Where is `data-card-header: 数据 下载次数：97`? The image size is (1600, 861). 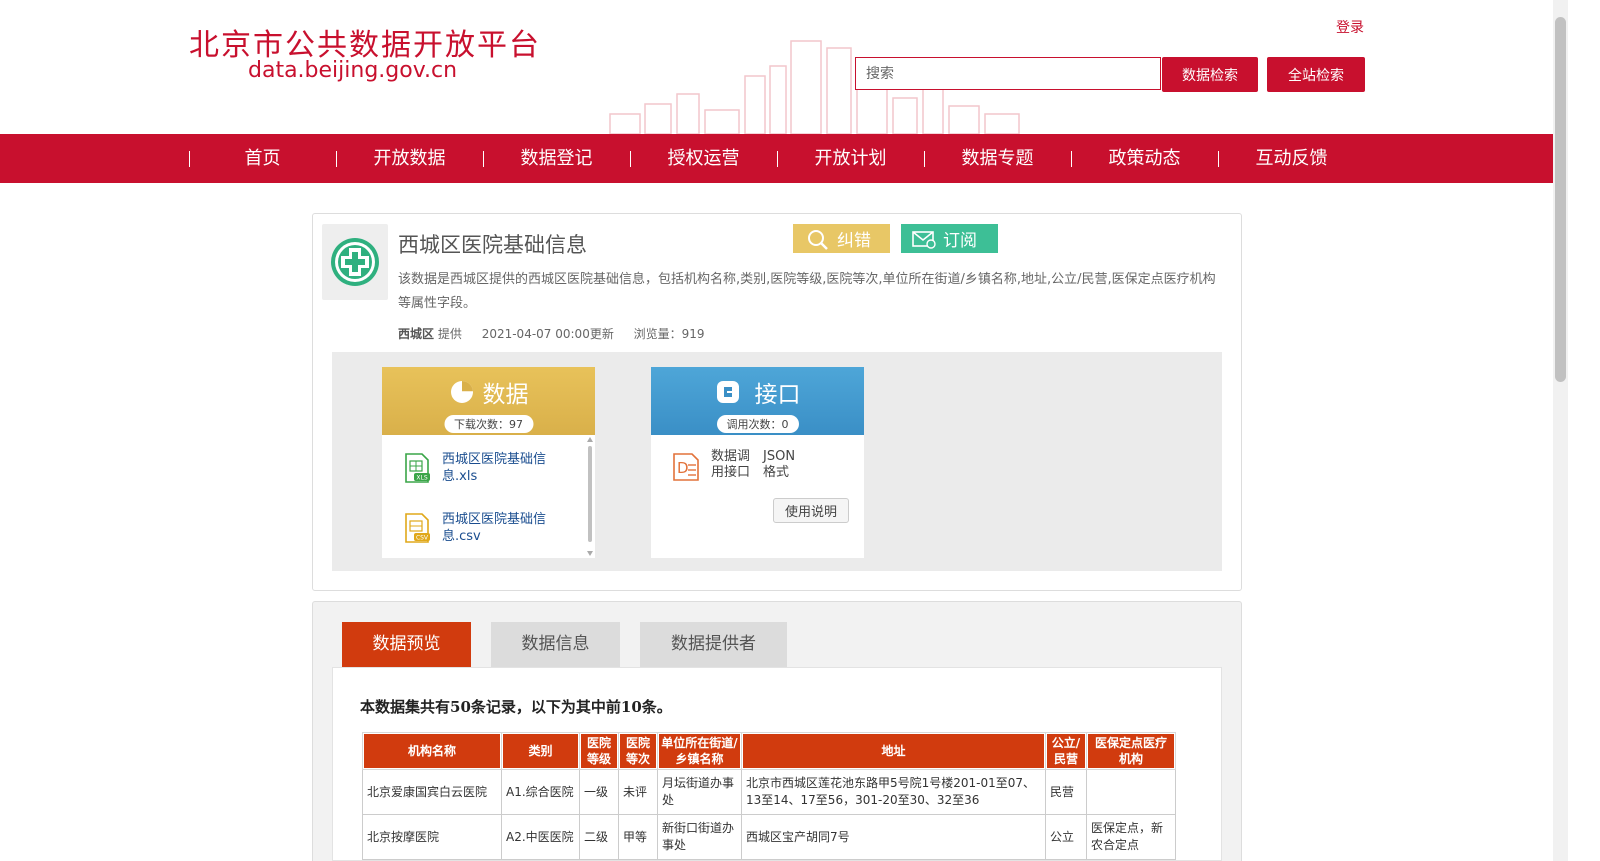 data-card-header: 数据 下载次数：97 is located at coordinates (488, 401).